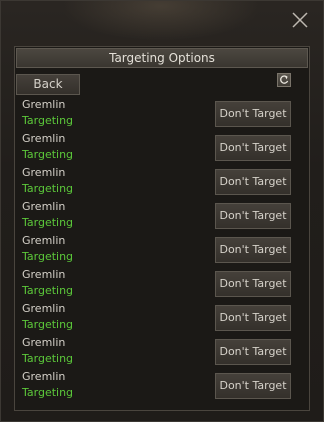  I want to click on refresh-icon, so click(284, 79).